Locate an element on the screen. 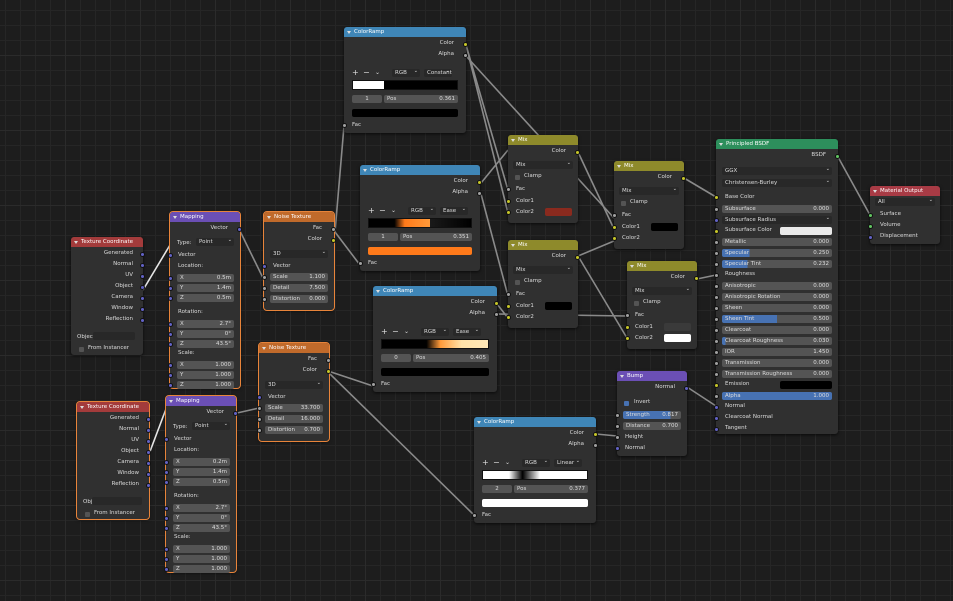 The height and width of the screenshot is (601, 953). loc-x-field: X 0.2m is located at coordinates (201, 462).